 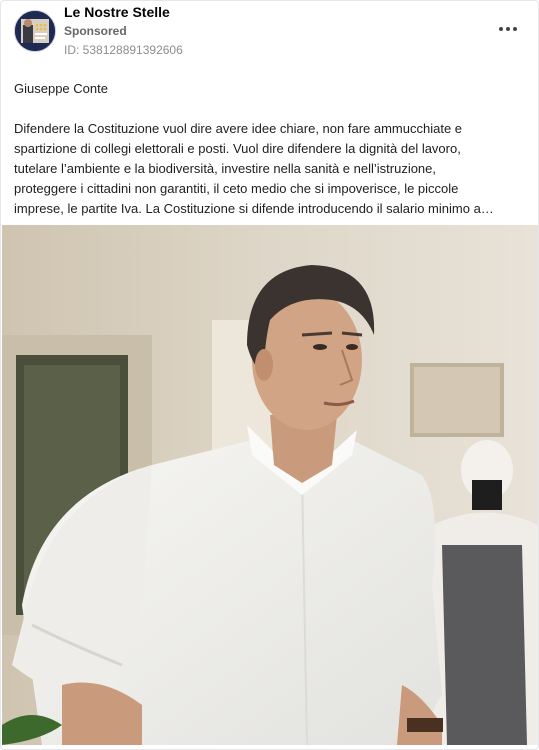 I want to click on page-logo-icon, so click(x=35, y=31).